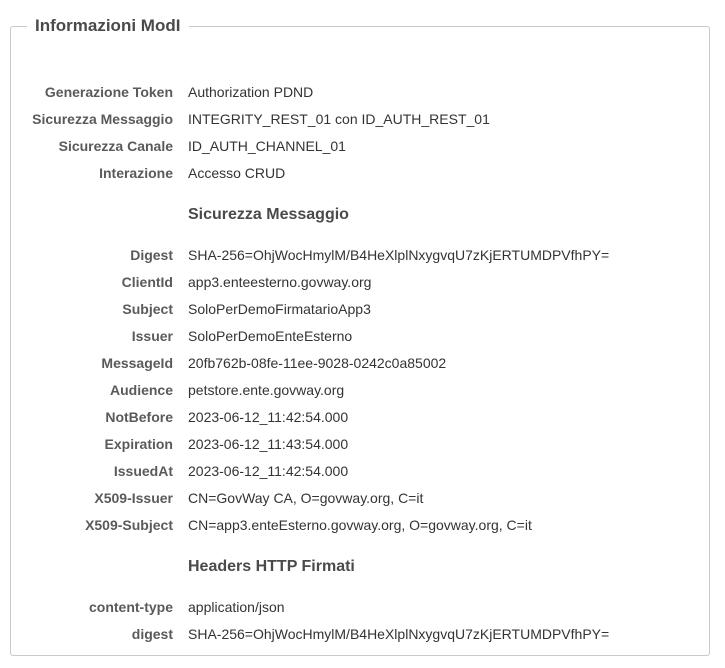 This screenshot has height=668, width=725. I want to click on info-row-sicurezza-canale: Sicurezza Canale ID_AUTH_CHANNEL_01, so click(361, 146).